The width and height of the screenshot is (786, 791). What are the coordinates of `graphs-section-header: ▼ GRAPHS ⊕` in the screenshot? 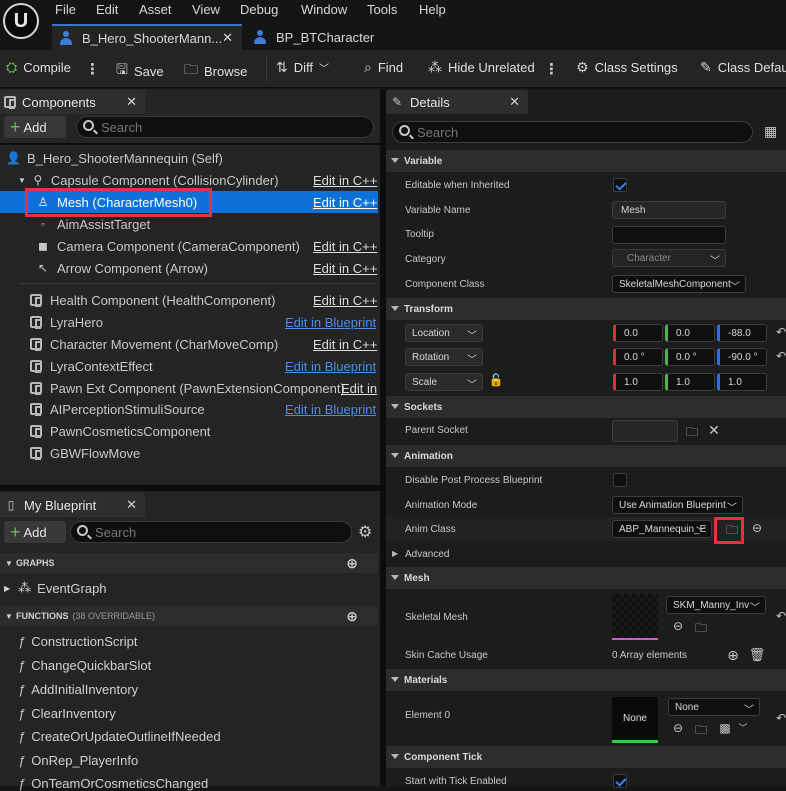 It's located at (189, 563).